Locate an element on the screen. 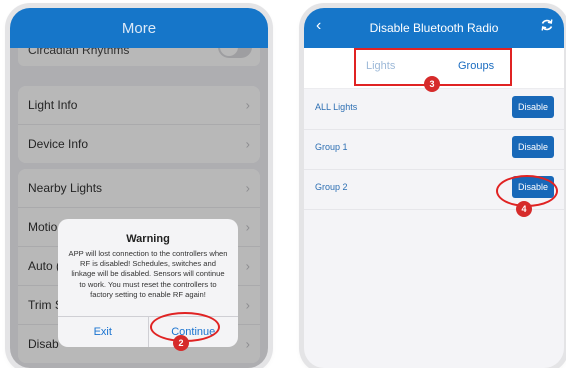 This screenshot has height=368, width=566. list-item-label: ALL Lights is located at coordinates (336, 107).